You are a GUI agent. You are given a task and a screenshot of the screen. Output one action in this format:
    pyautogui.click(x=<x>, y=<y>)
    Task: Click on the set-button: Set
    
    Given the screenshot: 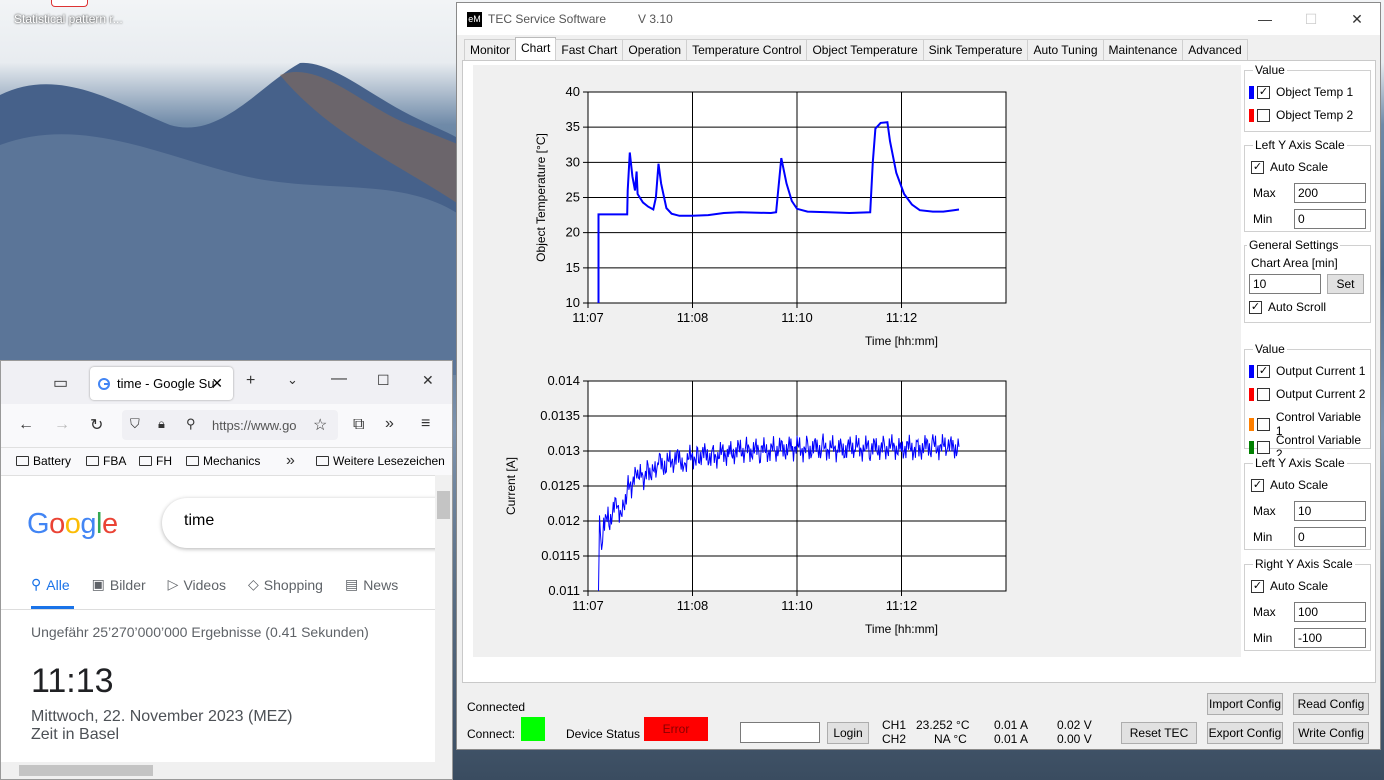 What is the action you would take?
    pyautogui.click(x=1345, y=284)
    